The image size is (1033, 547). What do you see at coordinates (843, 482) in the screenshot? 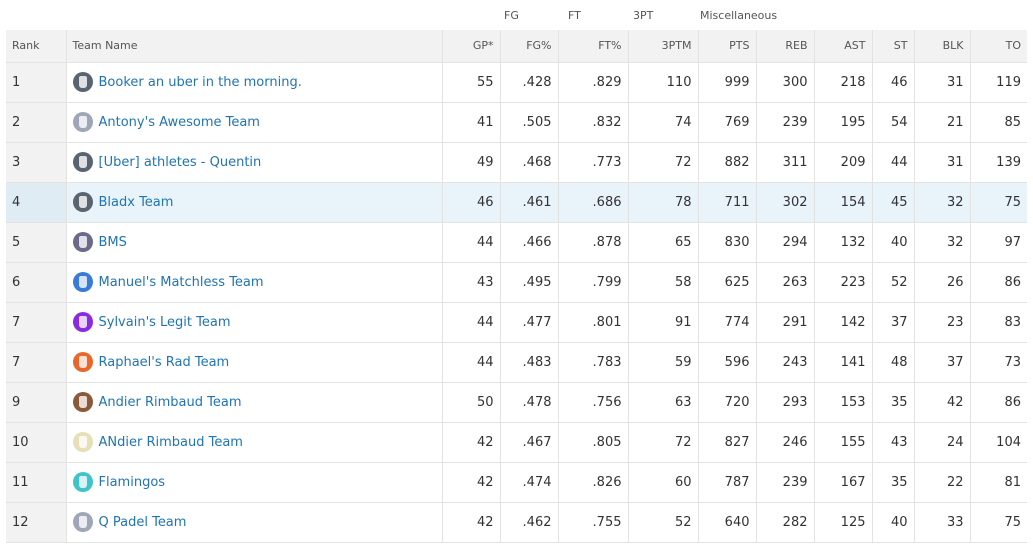
I see `ast-cell: 167` at bounding box center [843, 482].